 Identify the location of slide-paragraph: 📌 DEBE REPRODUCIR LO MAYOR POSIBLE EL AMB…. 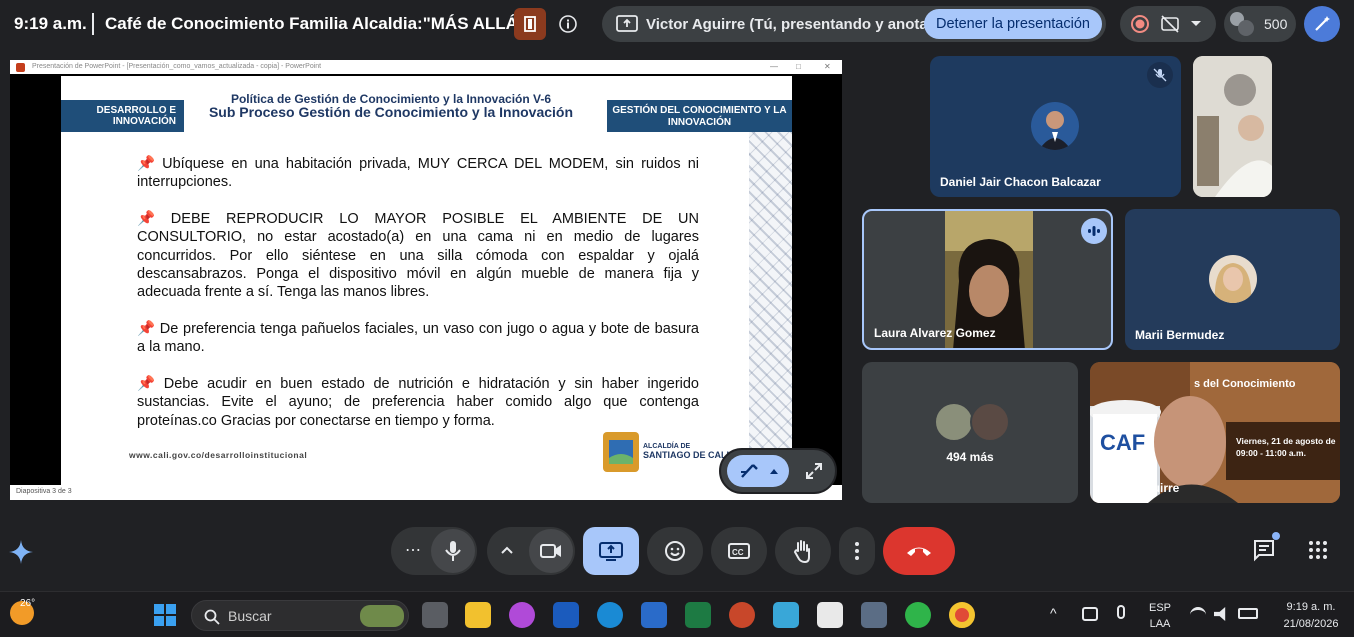
(418, 256).